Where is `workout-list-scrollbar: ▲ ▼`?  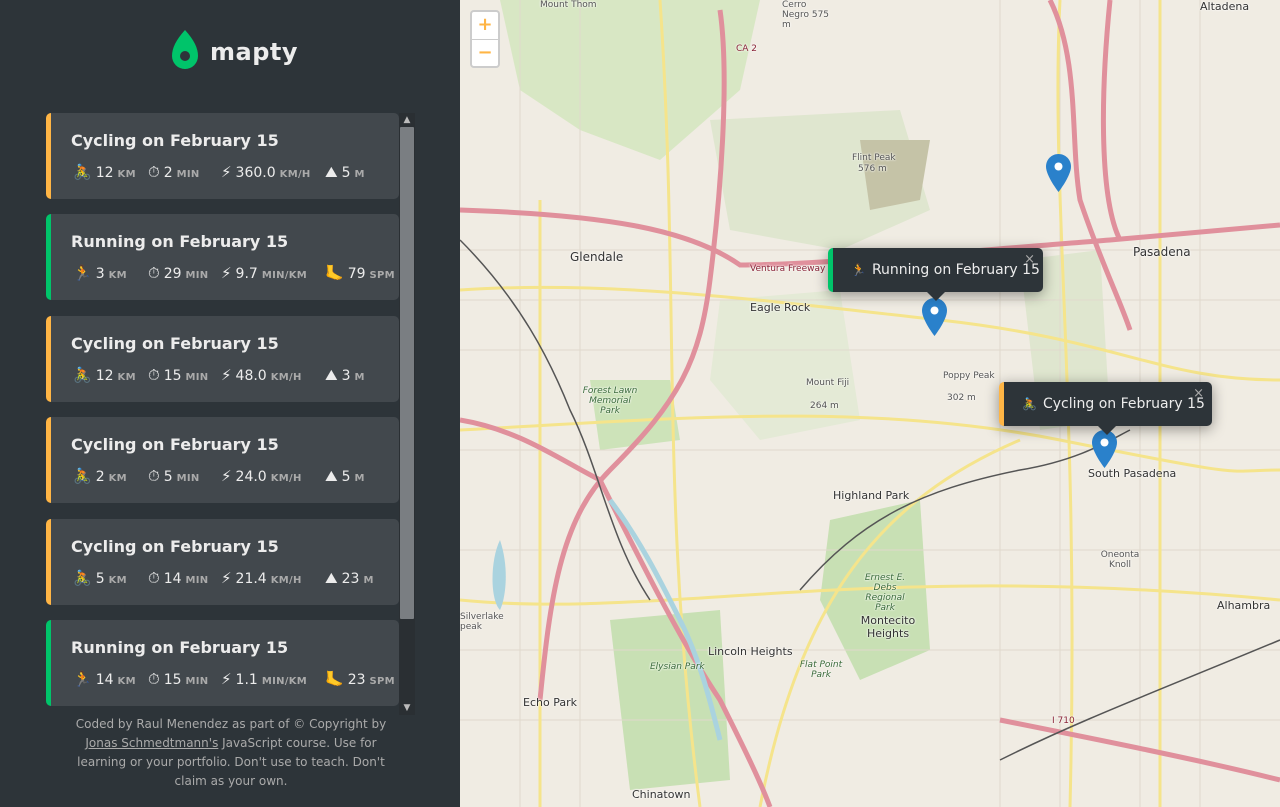
workout-list-scrollbar: ▲ ▼ is located at coordinates (407, 414).